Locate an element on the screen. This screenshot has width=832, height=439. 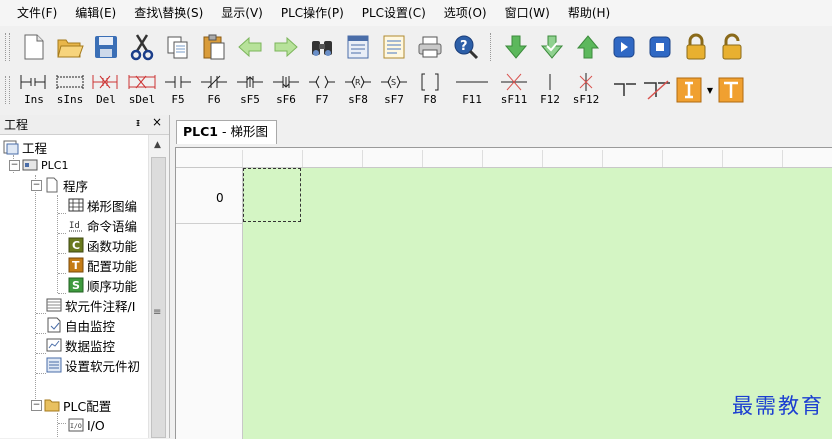
forward-button is located at coordinates (286, 47).